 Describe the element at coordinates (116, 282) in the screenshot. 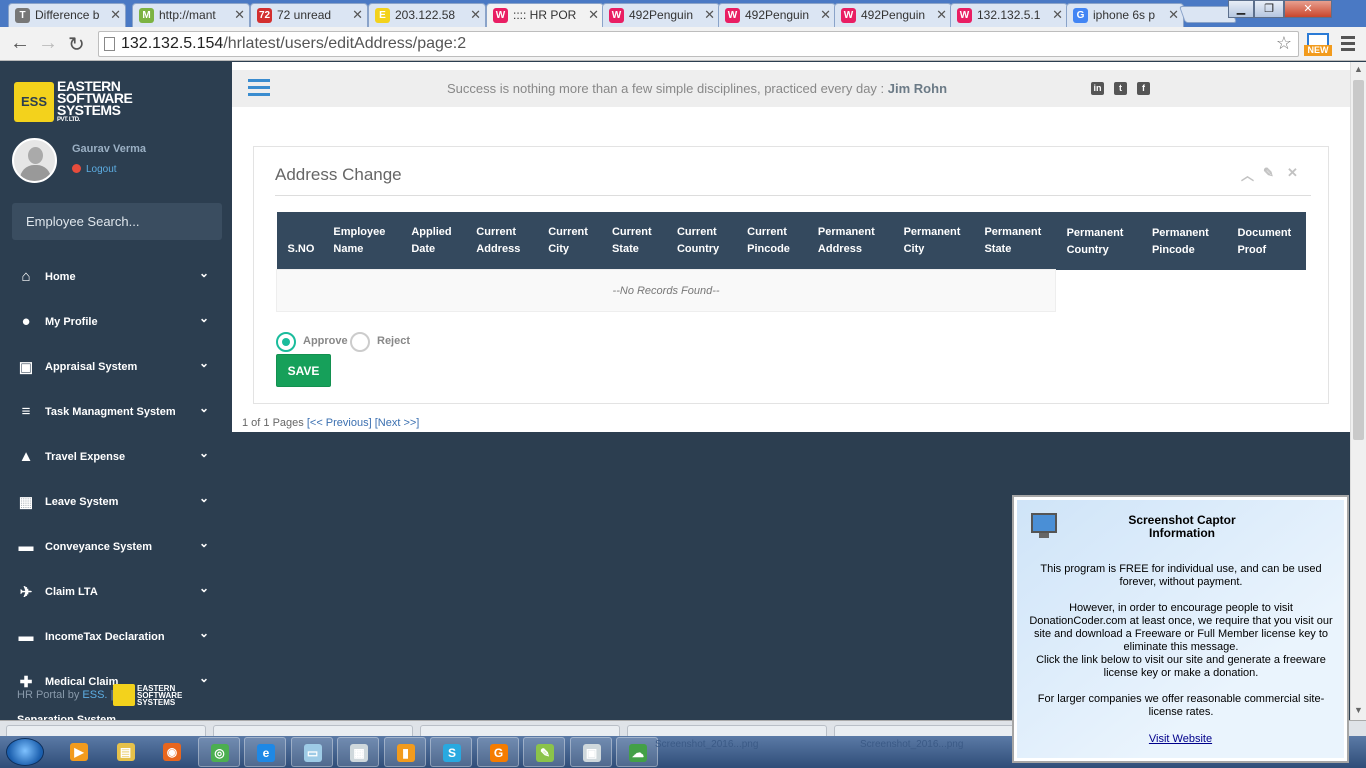

I see `sidebar-item-home: ⌂ Home ⌄` at that location.